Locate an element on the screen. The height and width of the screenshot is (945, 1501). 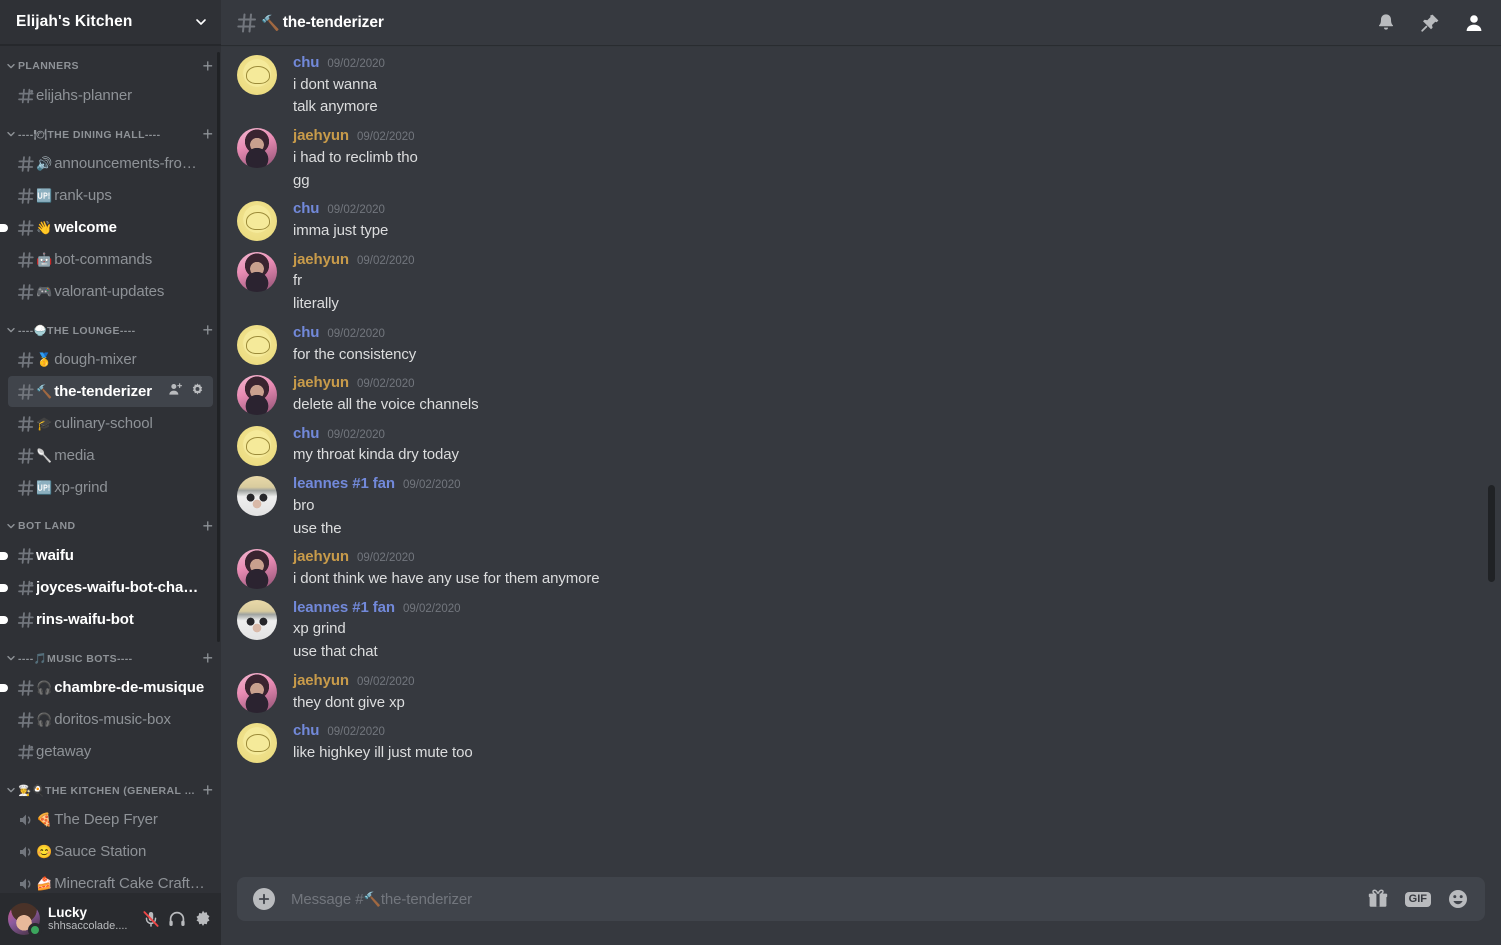
sidebar-channel-joyces-waifu-bot-channel: joyces-waifu-bot-channel is located at coordinates (106, 587).